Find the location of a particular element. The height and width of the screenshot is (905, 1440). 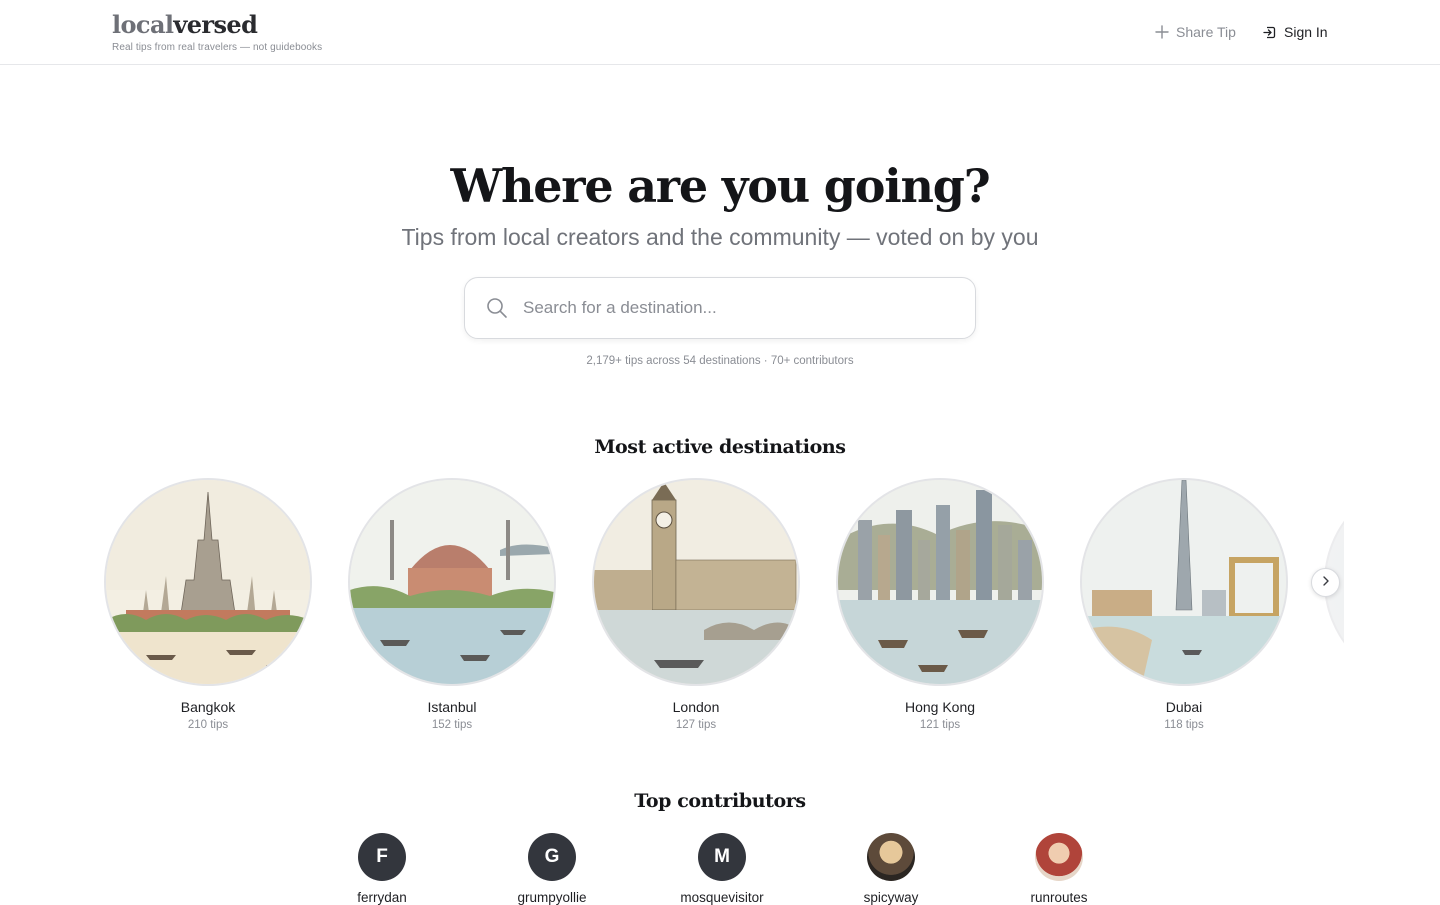

search-icon is located at coordinates (497, 310).